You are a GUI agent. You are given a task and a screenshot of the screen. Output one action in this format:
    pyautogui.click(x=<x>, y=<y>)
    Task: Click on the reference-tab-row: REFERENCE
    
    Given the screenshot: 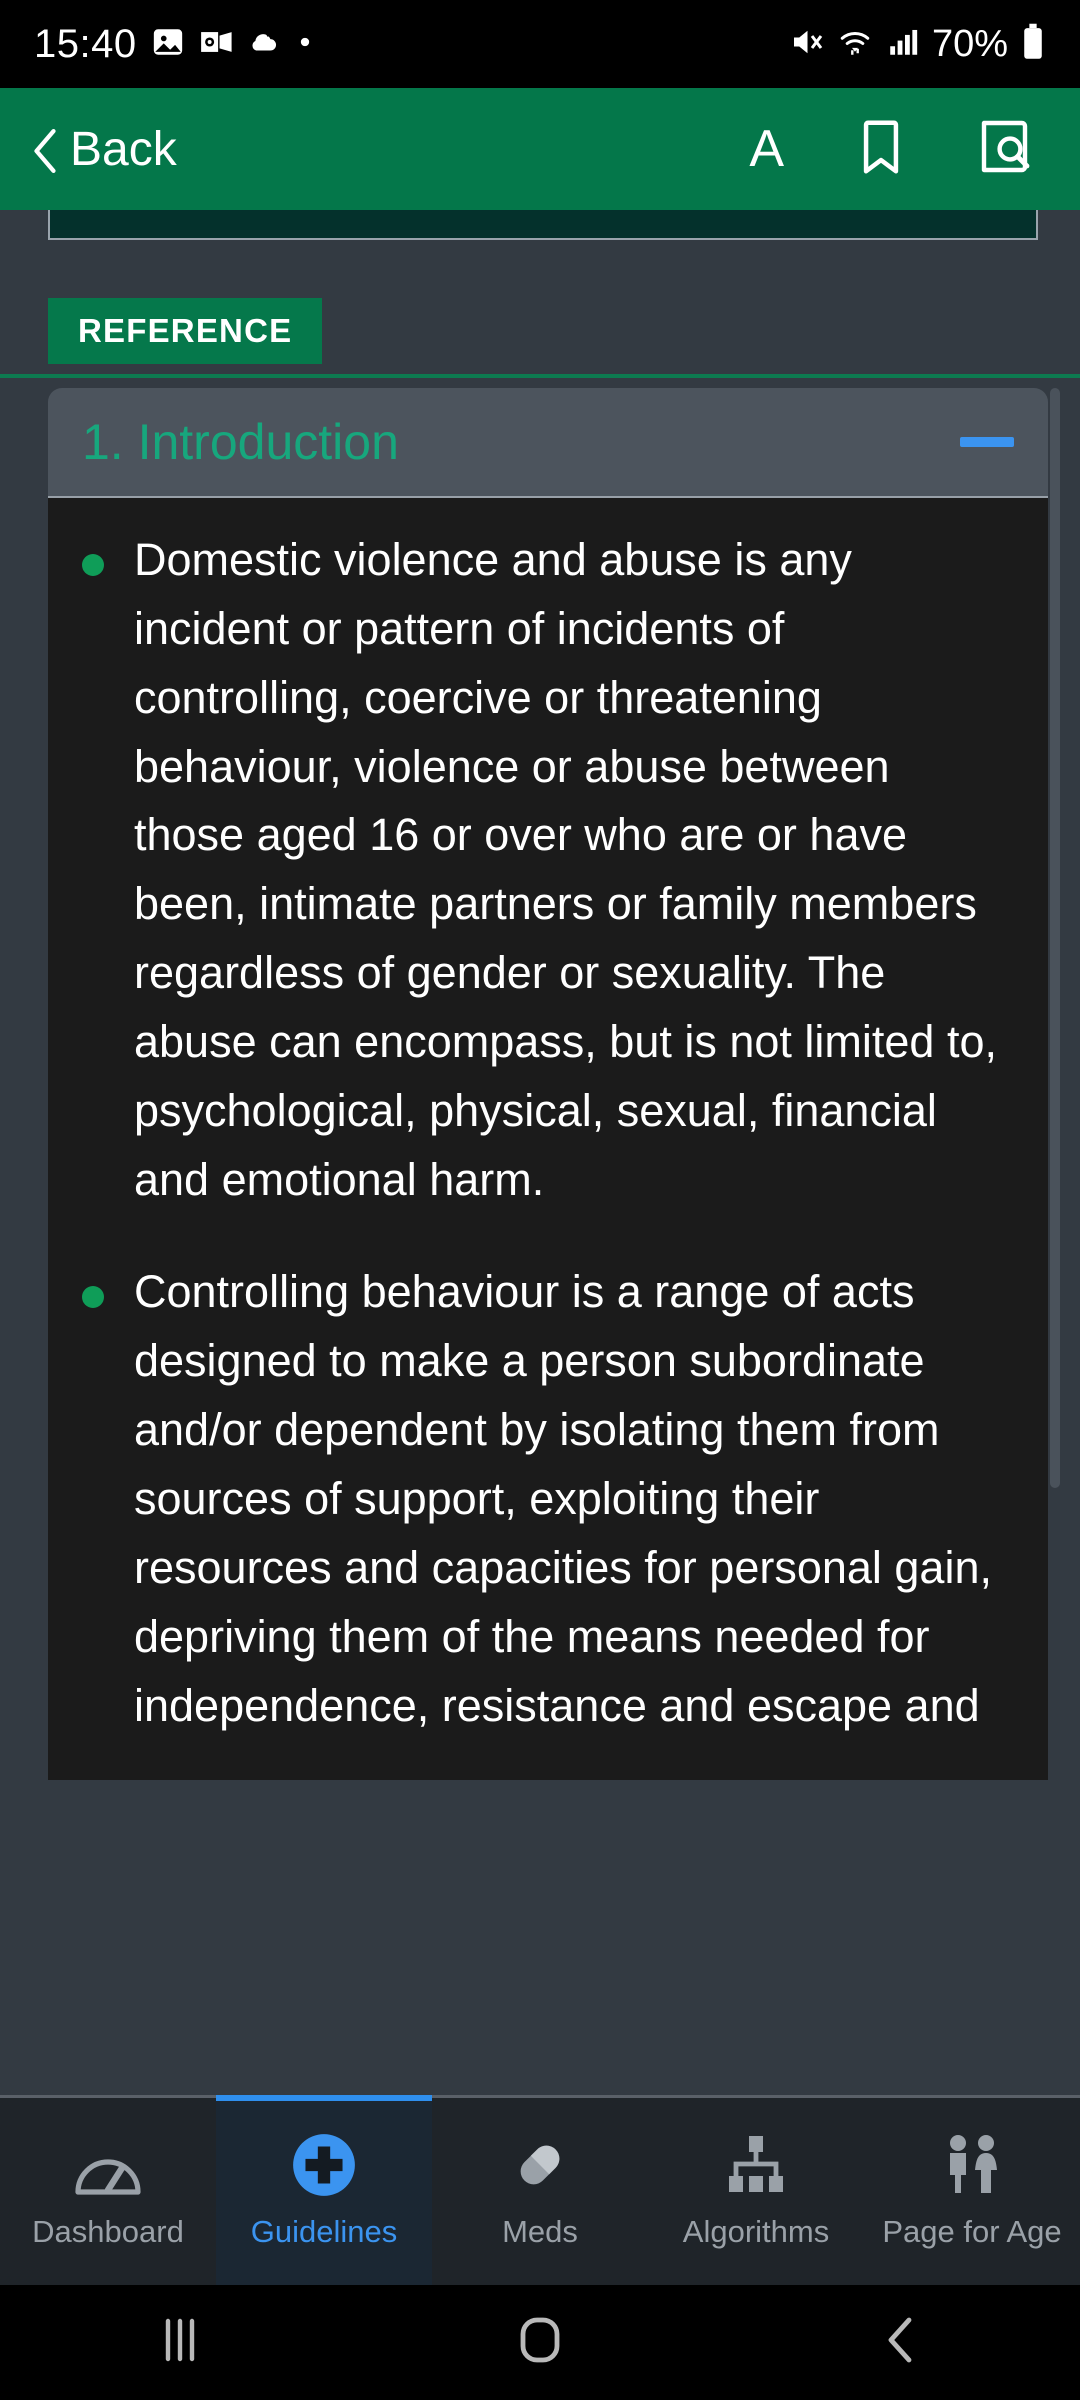 What is the action you would take?
    pyautogui.click(x=540, y=338)
    